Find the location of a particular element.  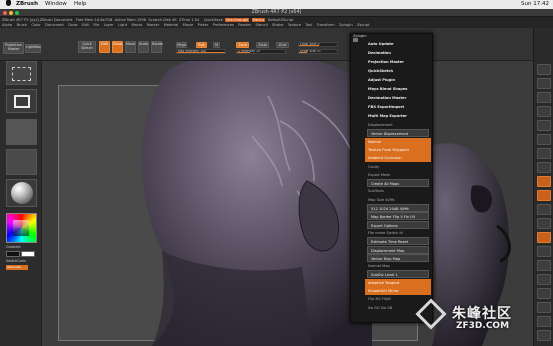

zbrush-menu-movie: Movie is located at coordinates (188, 25).